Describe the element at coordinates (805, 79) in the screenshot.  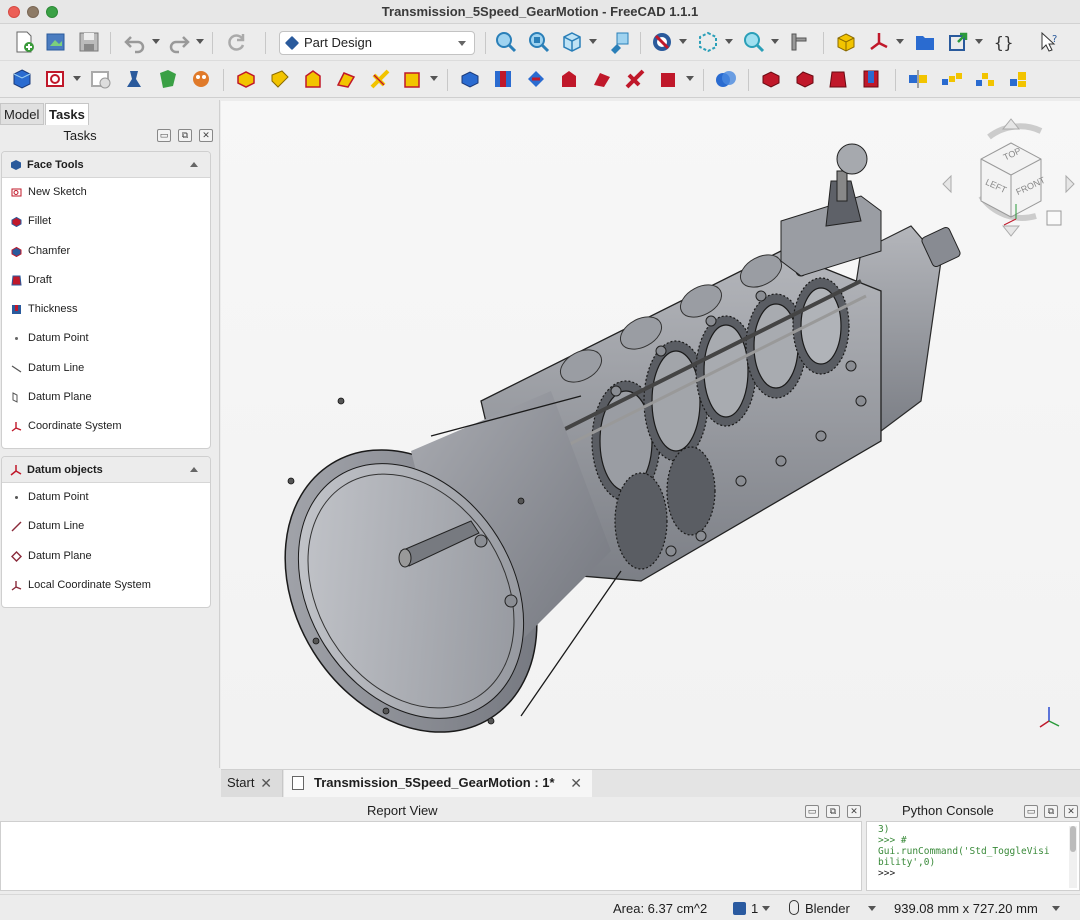
I see `chamfer-toolbar-icon` at that location.